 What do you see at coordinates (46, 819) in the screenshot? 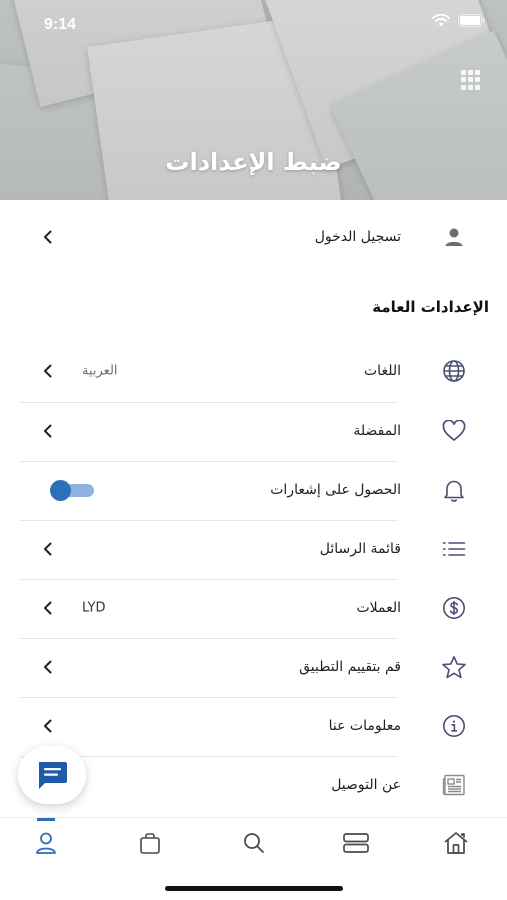
I see `active-tab-indicator` at bounding box center [46, 819].